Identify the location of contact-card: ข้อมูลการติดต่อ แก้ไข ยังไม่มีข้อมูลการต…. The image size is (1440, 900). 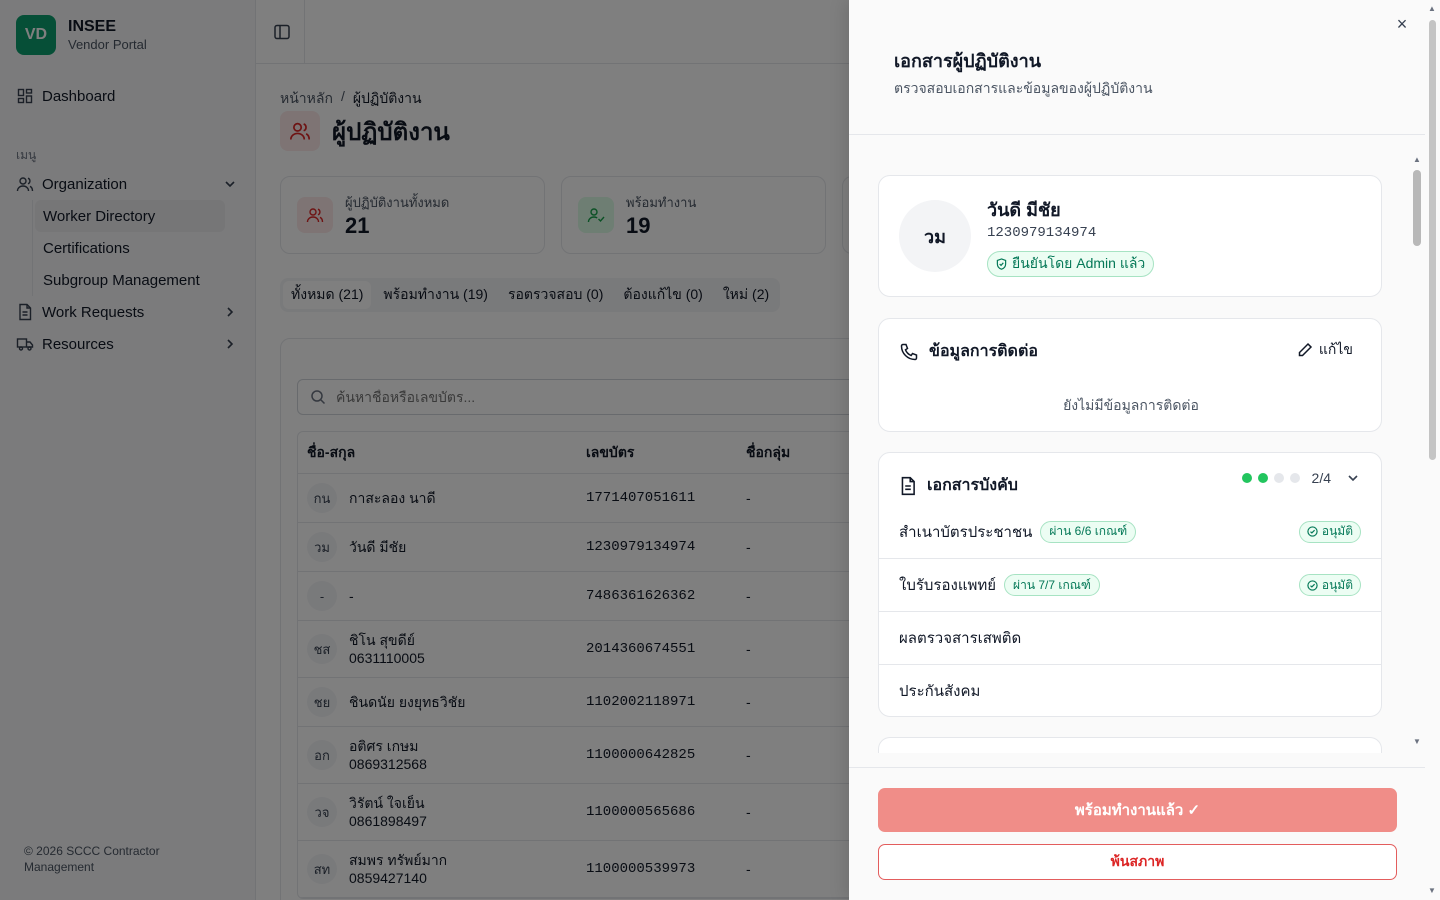
(1130, 375).